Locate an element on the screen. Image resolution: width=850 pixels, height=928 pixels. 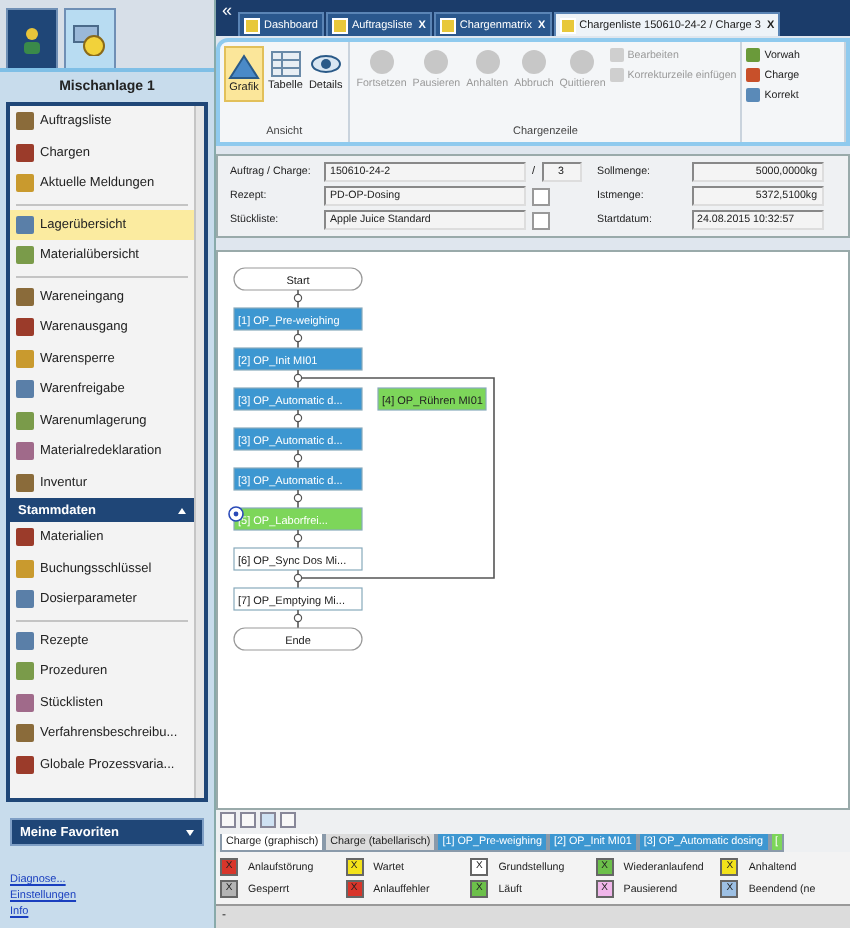
chart-icon is located at coordinates (244, 66).